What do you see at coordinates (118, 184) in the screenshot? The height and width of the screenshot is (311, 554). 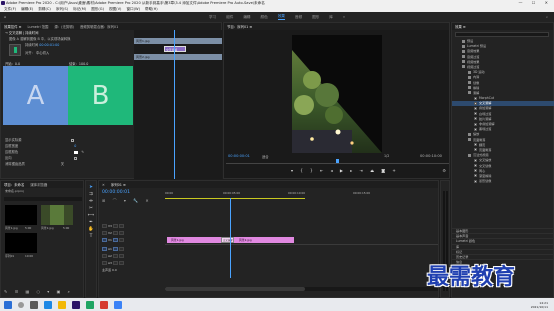 I see `tab-sequence: 序列01 ≡` at bounding box center [118, 184].